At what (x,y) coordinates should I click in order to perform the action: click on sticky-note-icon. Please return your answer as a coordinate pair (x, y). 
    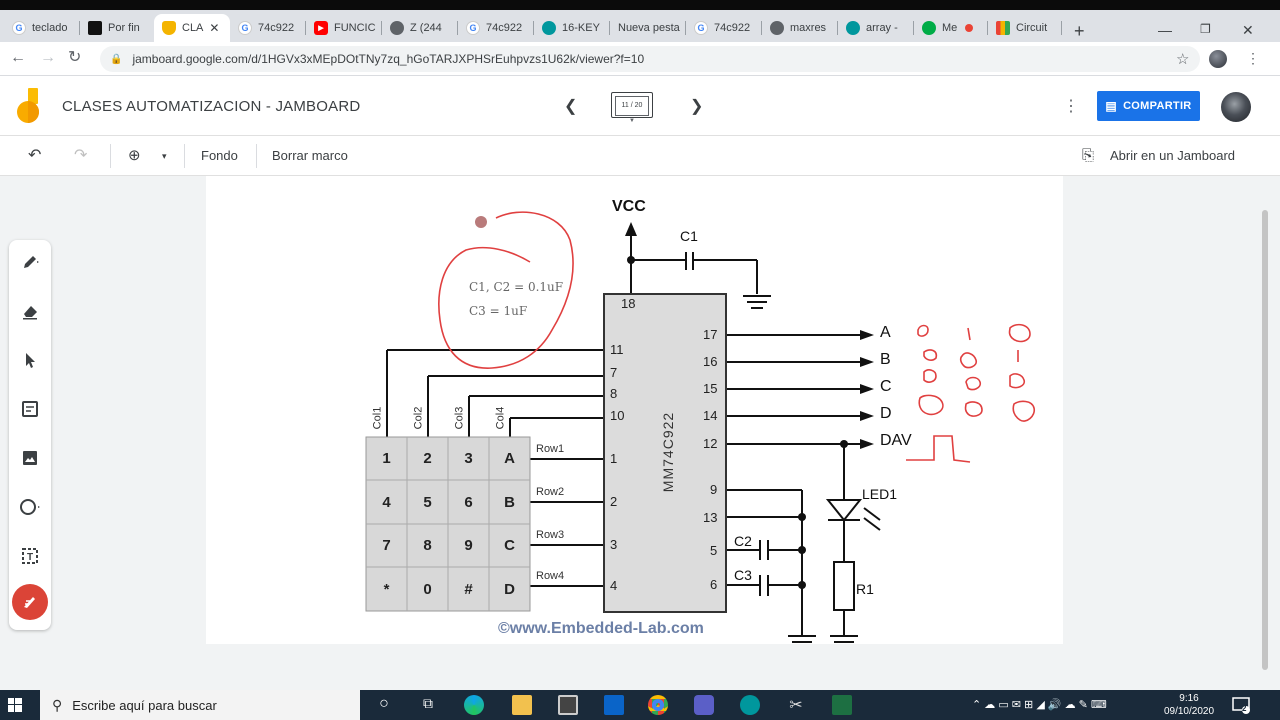
    Looking at the image, I should click on (30, 409).